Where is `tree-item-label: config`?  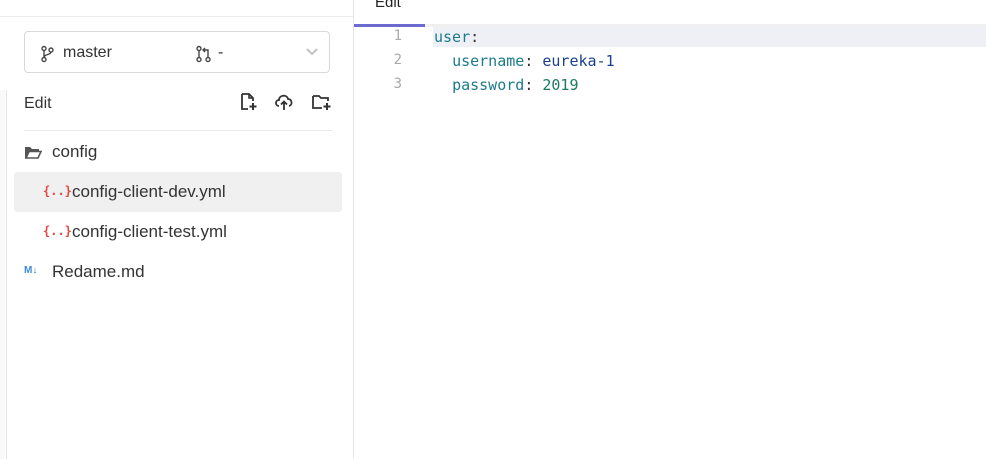 tree-item-label: config is located at coordinates (75, 151).